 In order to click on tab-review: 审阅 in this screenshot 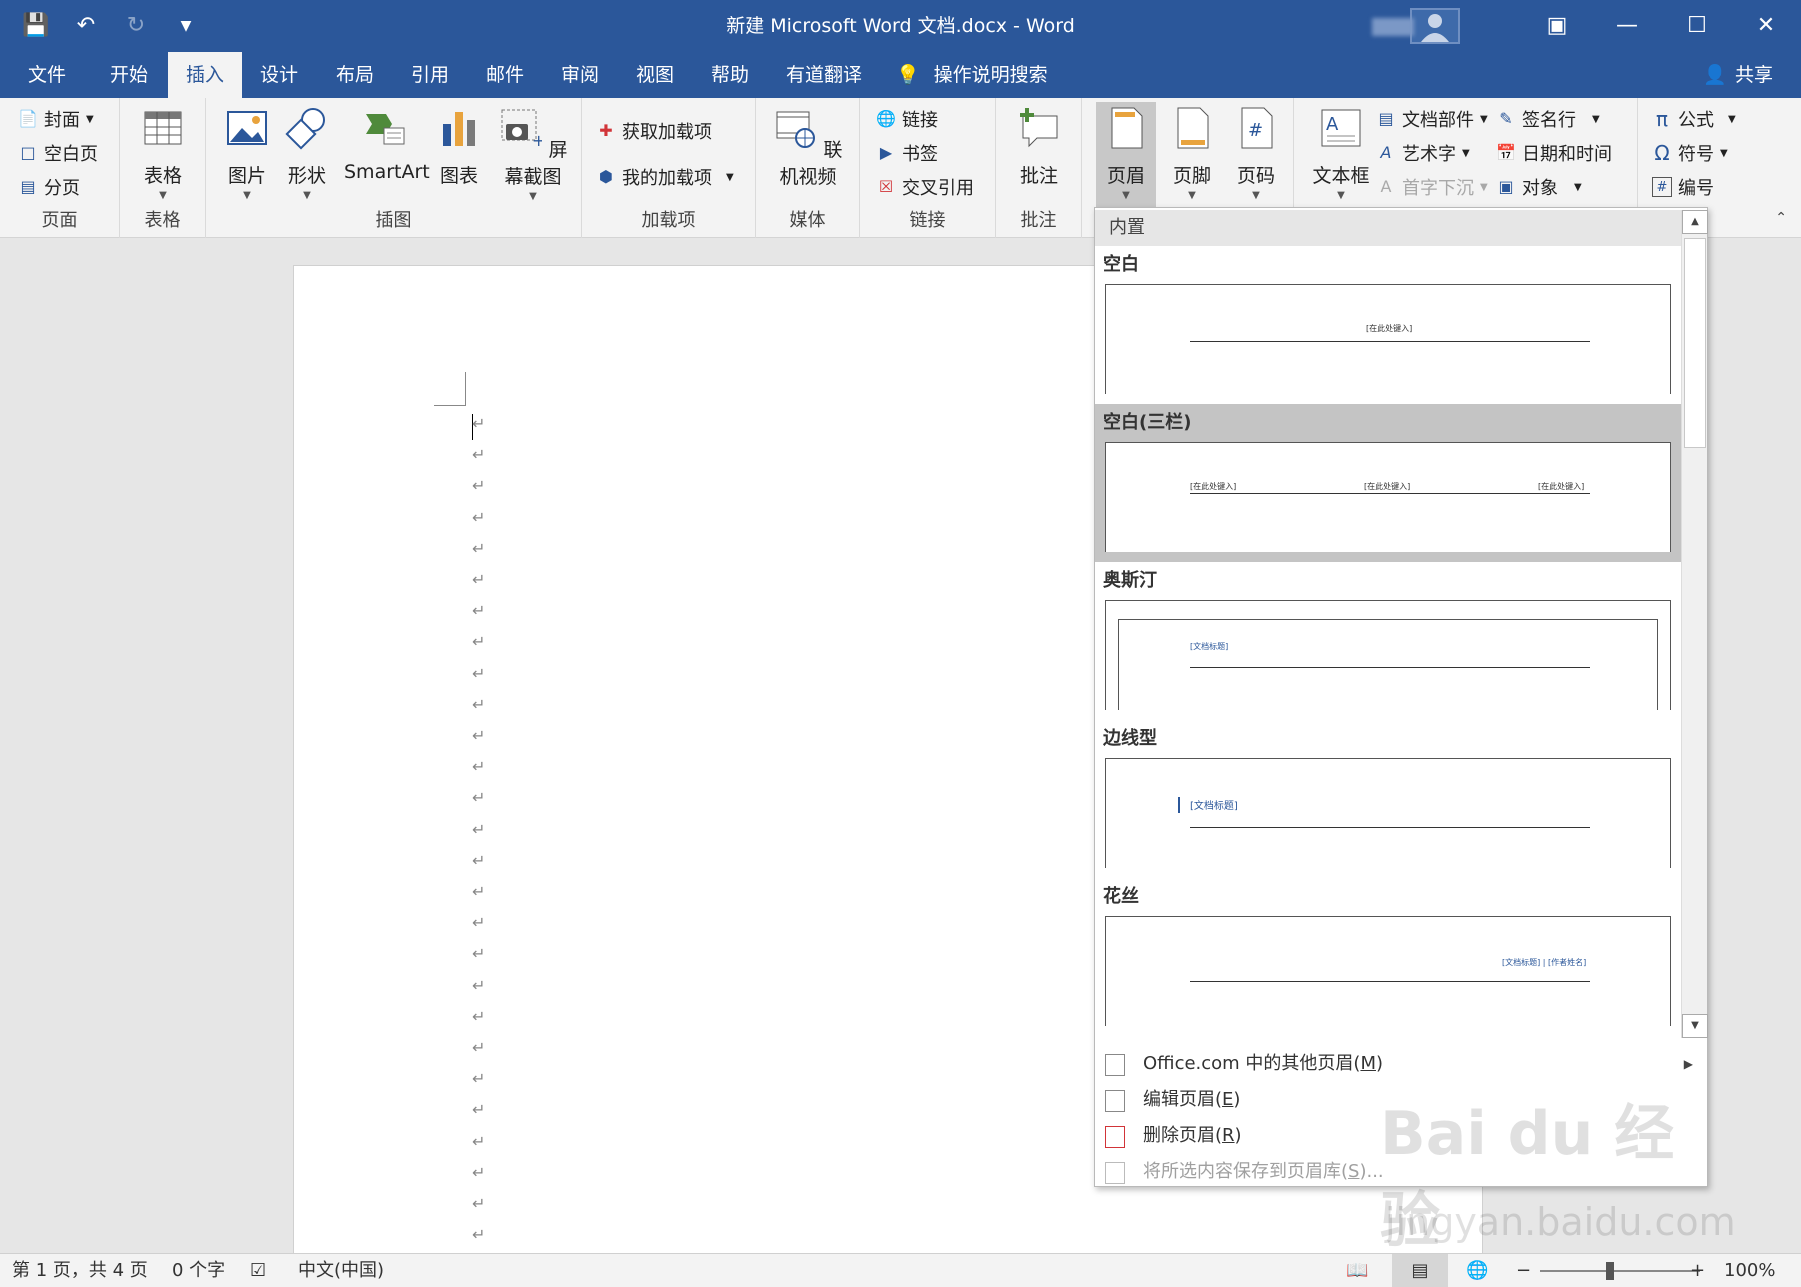, I will do `click(580, 75)`.